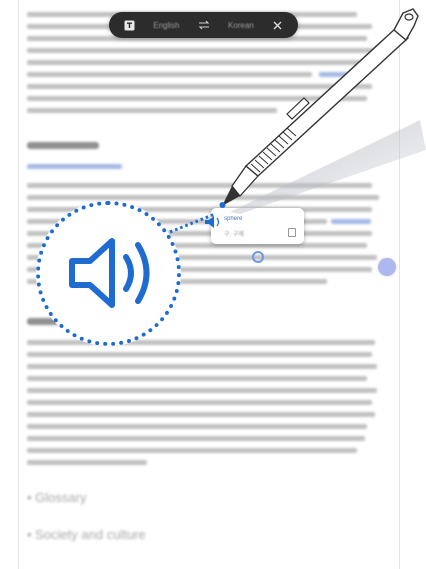 Image resolution: width=426 pixels, height=569 pixels. Describe the element at coordinates (233, 219) in the screenshot. I see `popup-word: sphere` at that location.